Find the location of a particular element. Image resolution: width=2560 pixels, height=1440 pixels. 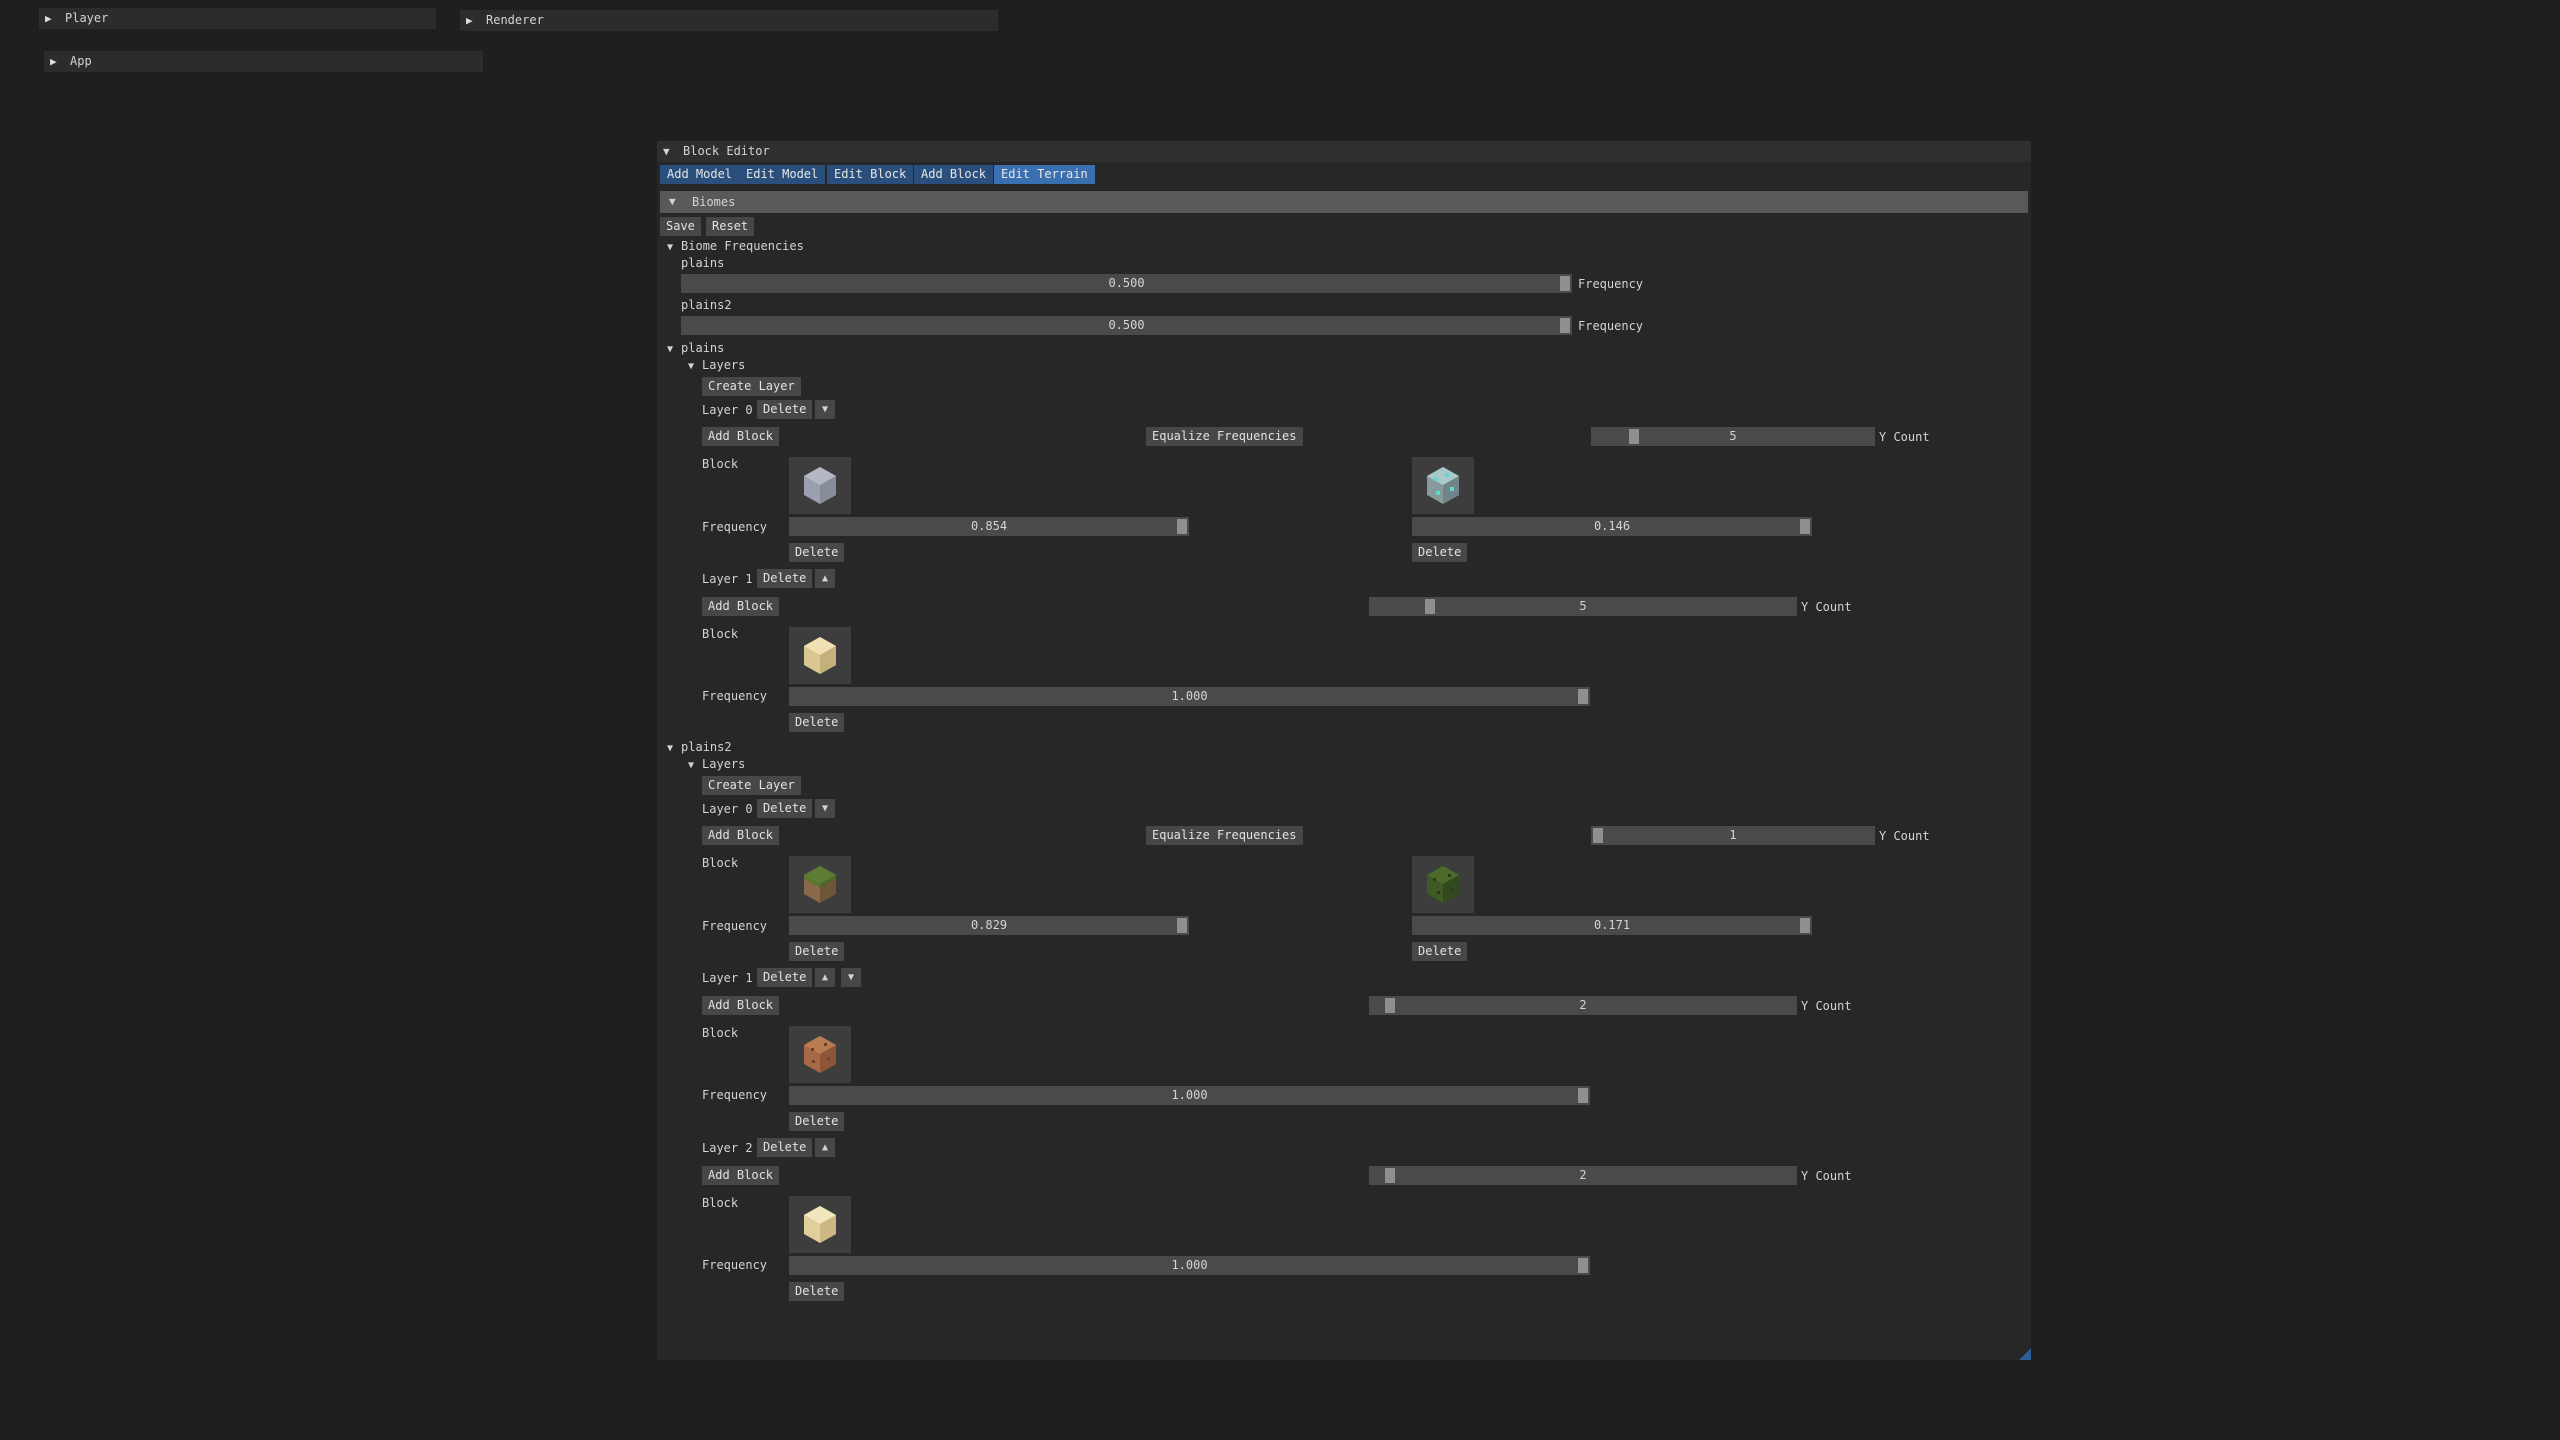

biome-frequencies-label: Biome Frequencies is located at coordinates (742, 246).